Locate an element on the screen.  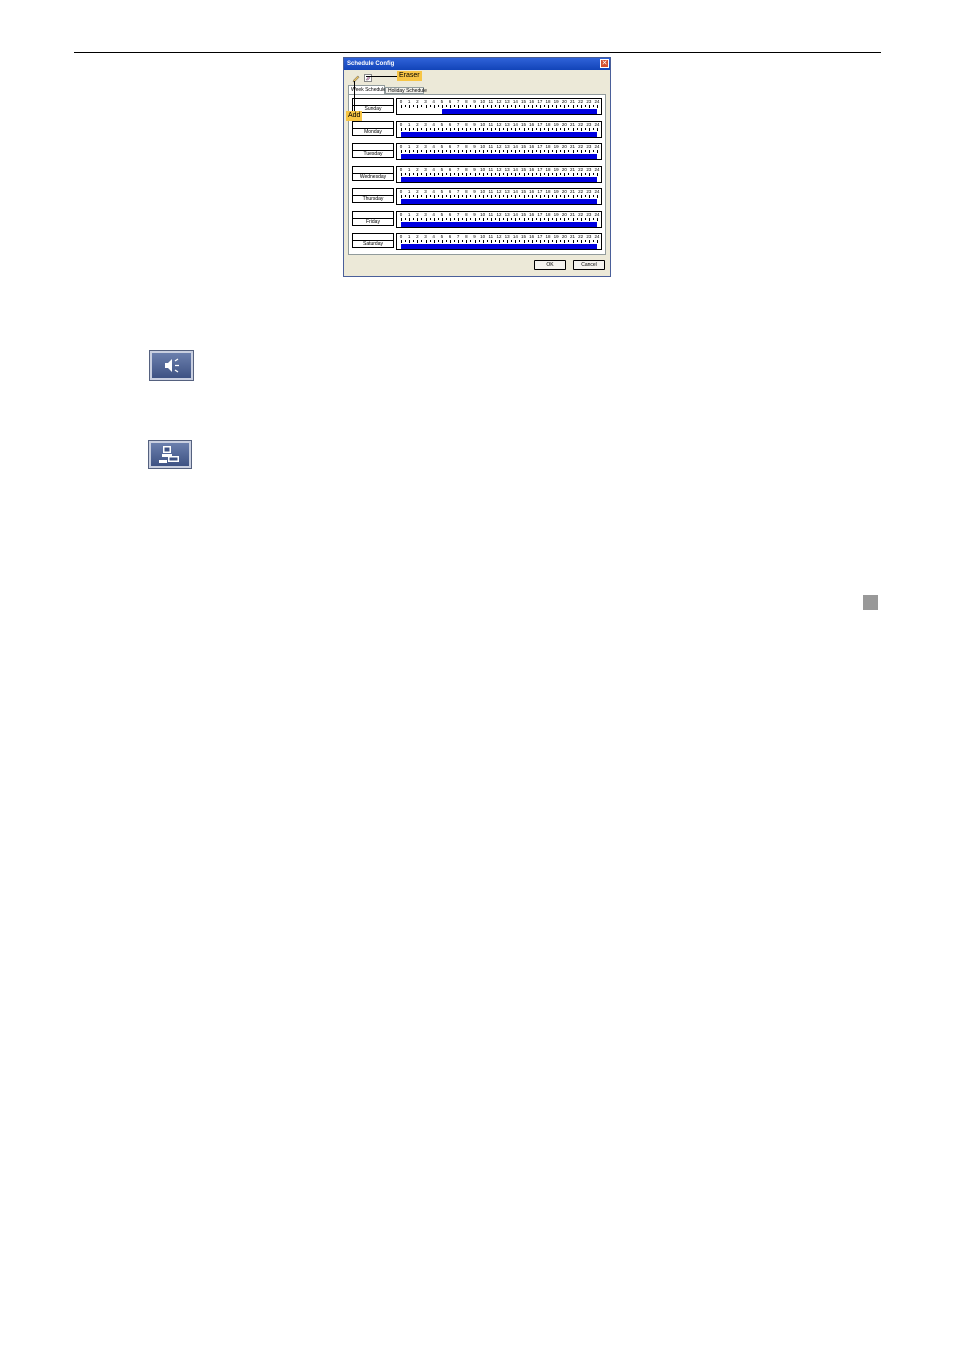
hour-tick-label: 23 is located at coordinates (589, 169).